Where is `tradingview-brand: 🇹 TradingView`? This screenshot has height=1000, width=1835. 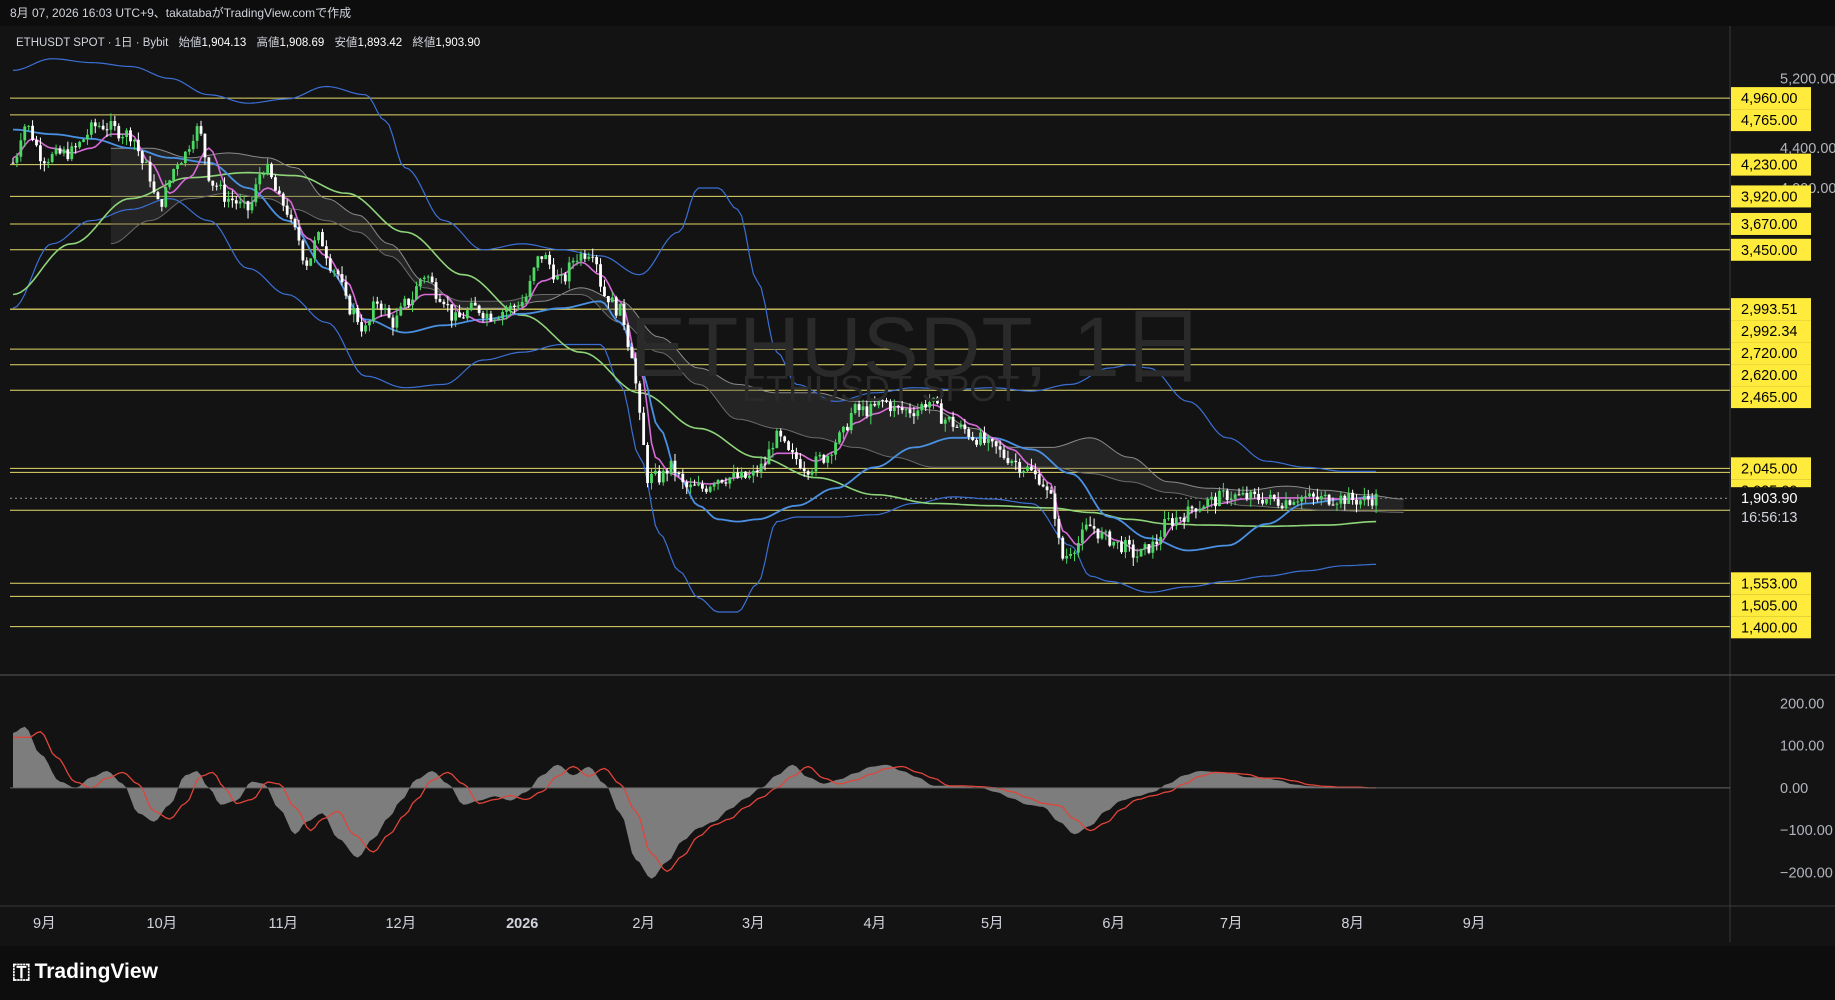
tradingview-brand: 🇹 TradingView is located at coordinates (85, 972).